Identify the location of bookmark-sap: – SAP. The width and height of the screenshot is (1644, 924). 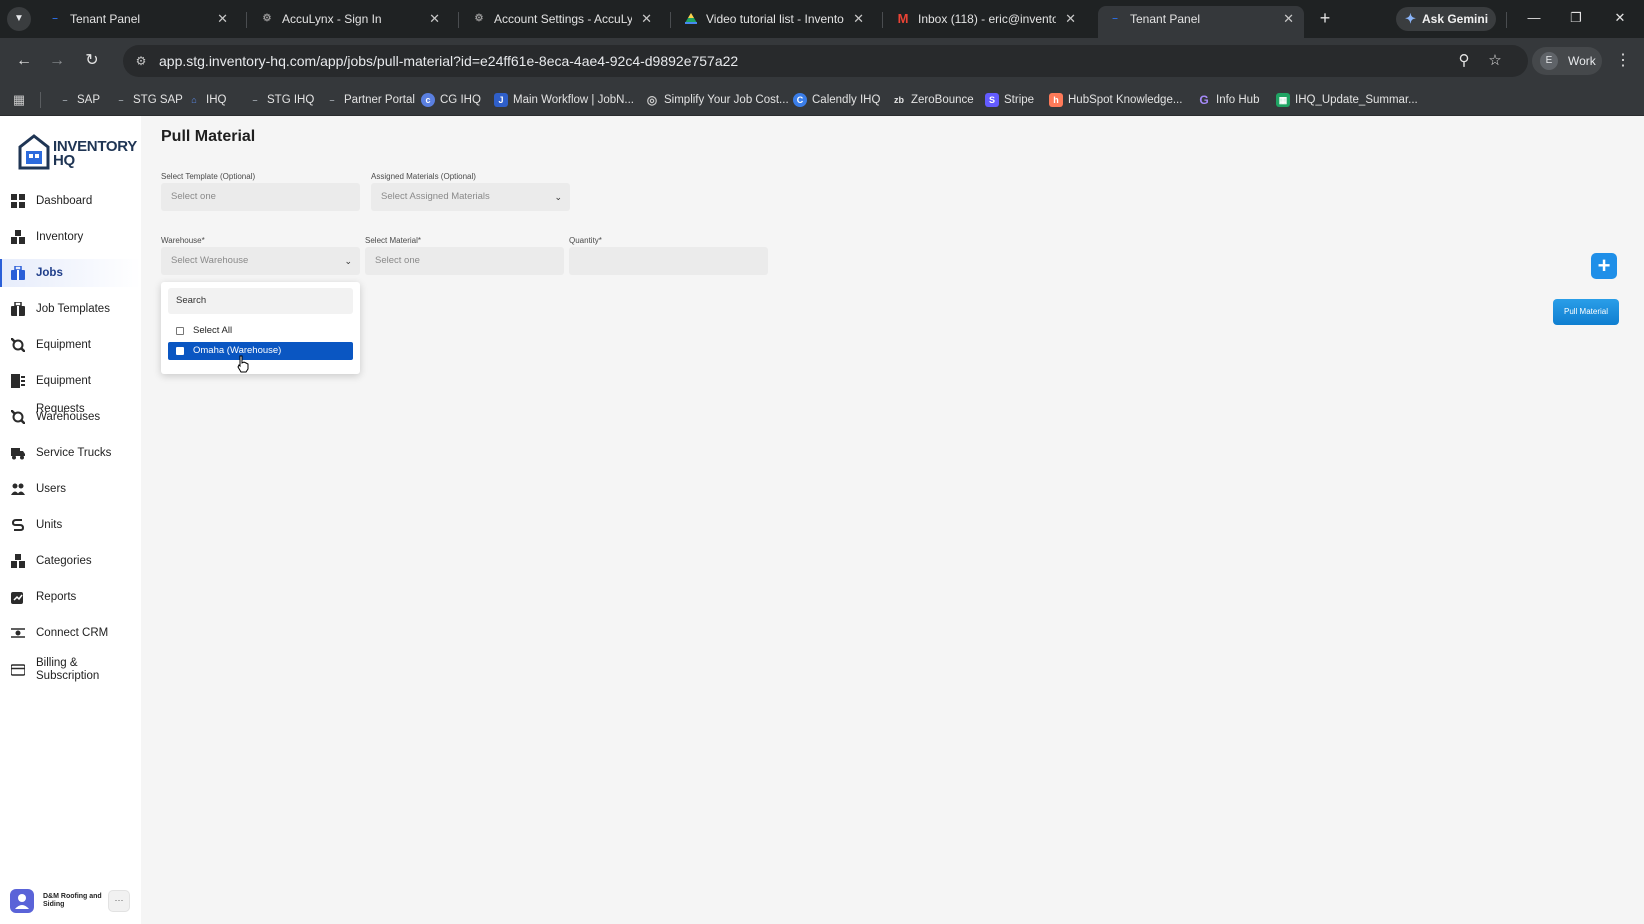
(79, 100).